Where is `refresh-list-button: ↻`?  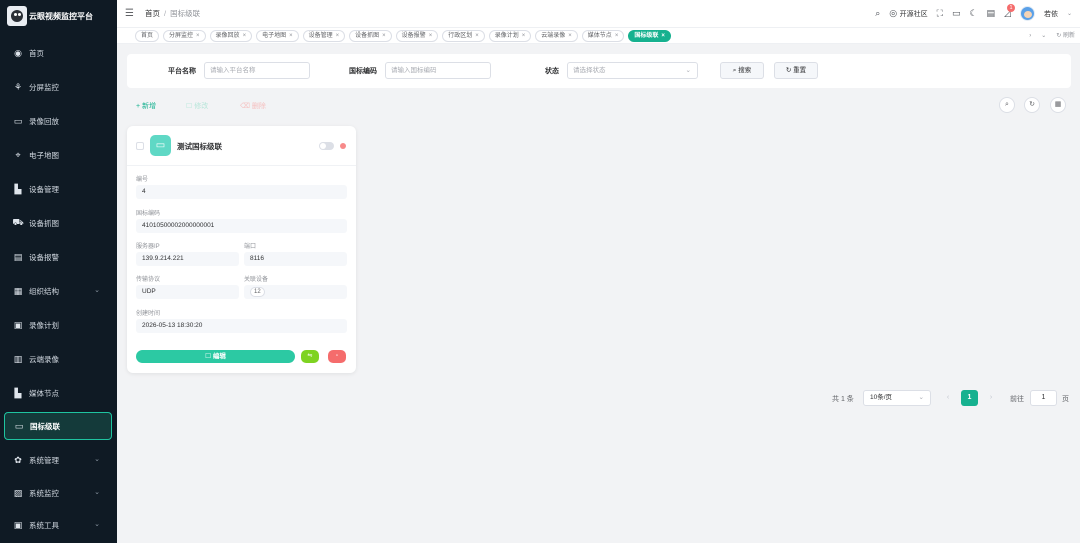 refresh-list-button: ↻ is located at coordinates (1032, 105).